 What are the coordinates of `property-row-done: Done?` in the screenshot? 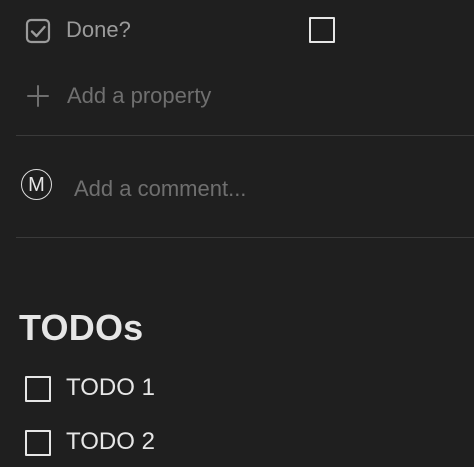 It's located at (237, 31).